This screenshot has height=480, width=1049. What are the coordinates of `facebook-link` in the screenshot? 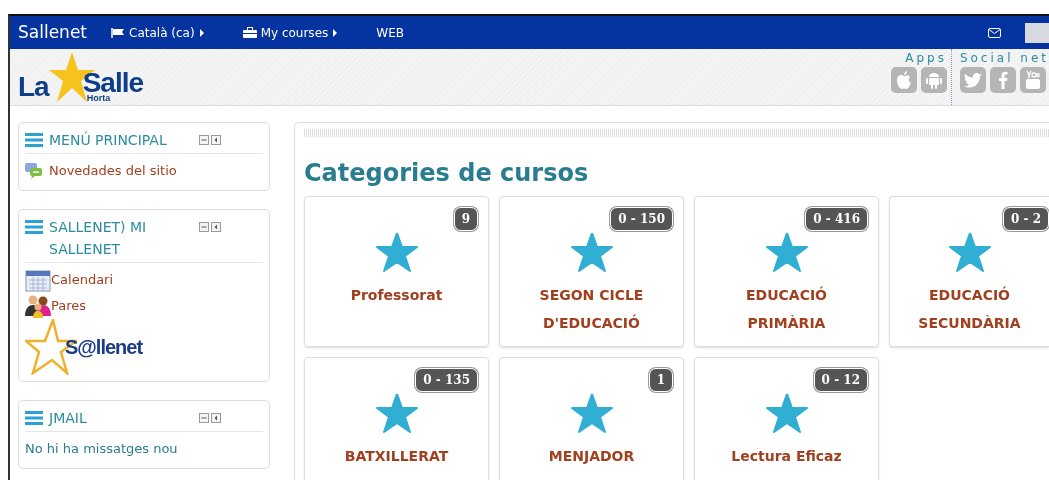 It's located at (1002, 80).